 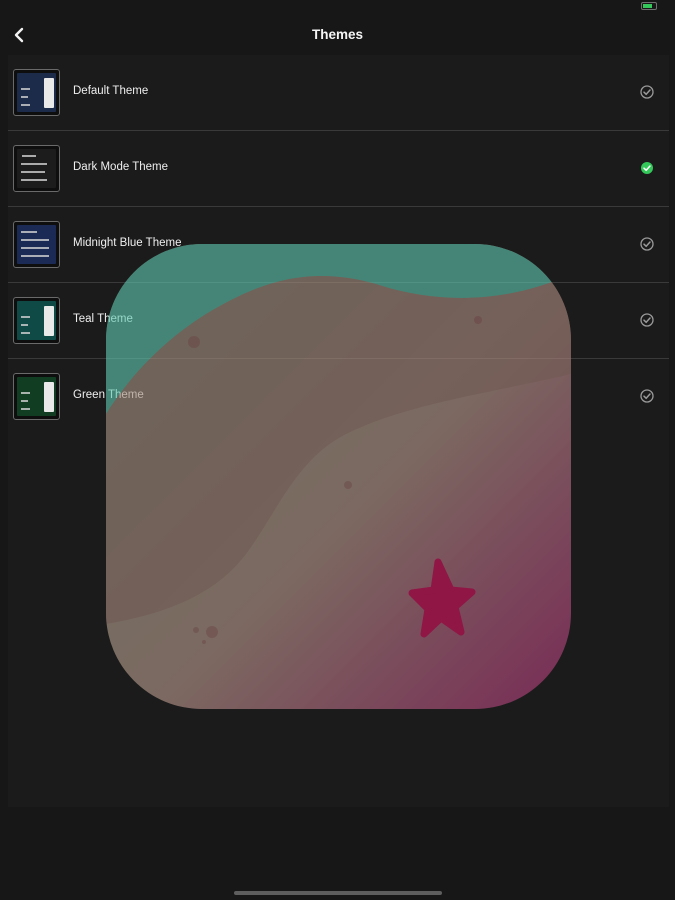 What do you see at coordinates (127, 243) in the screenshot?
I see `theme-label: Midnight Blue Theme` at bounding box center [127, 243].